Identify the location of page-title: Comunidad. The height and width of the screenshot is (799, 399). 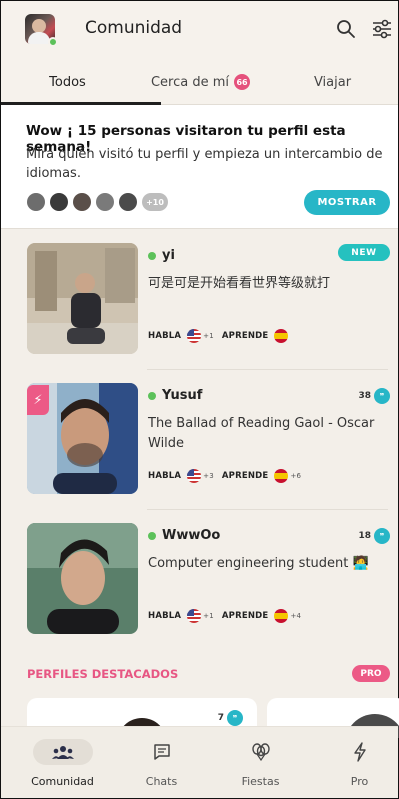
(134, 28).